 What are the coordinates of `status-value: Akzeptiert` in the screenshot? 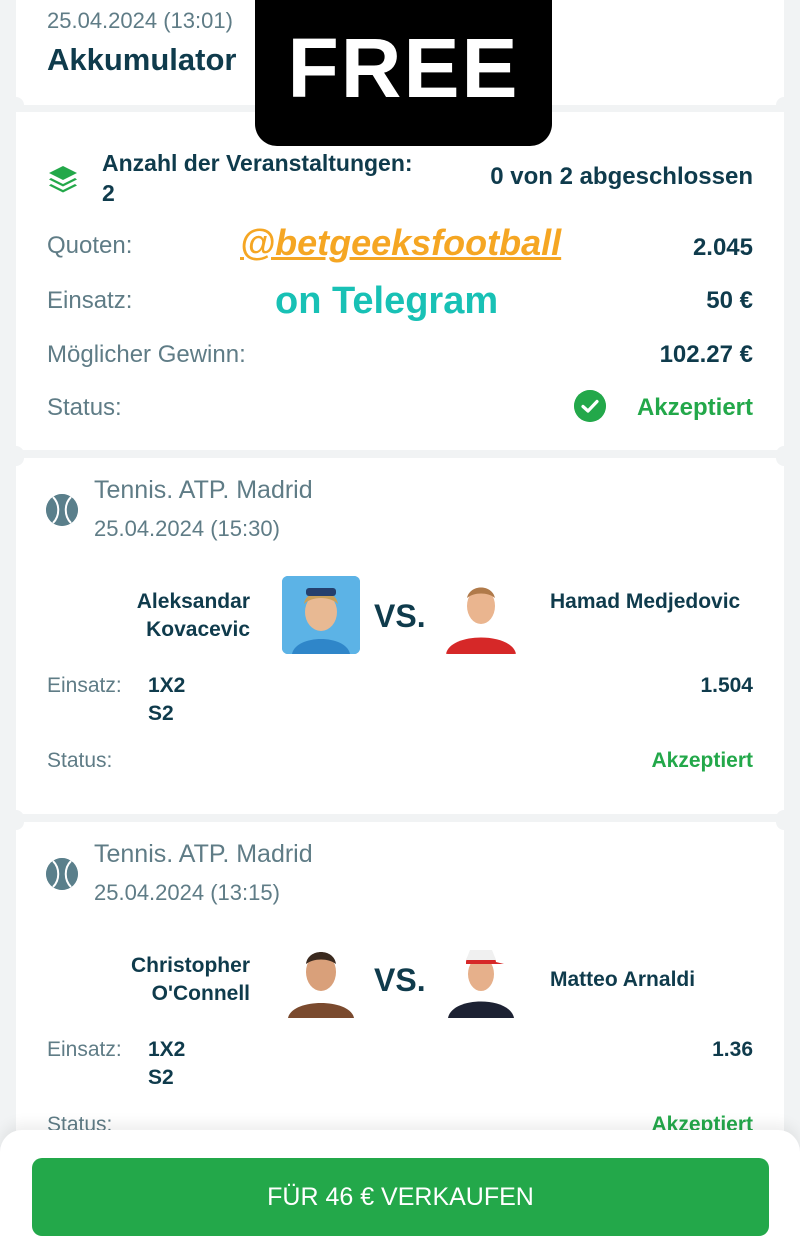 It's located at (694, 407).